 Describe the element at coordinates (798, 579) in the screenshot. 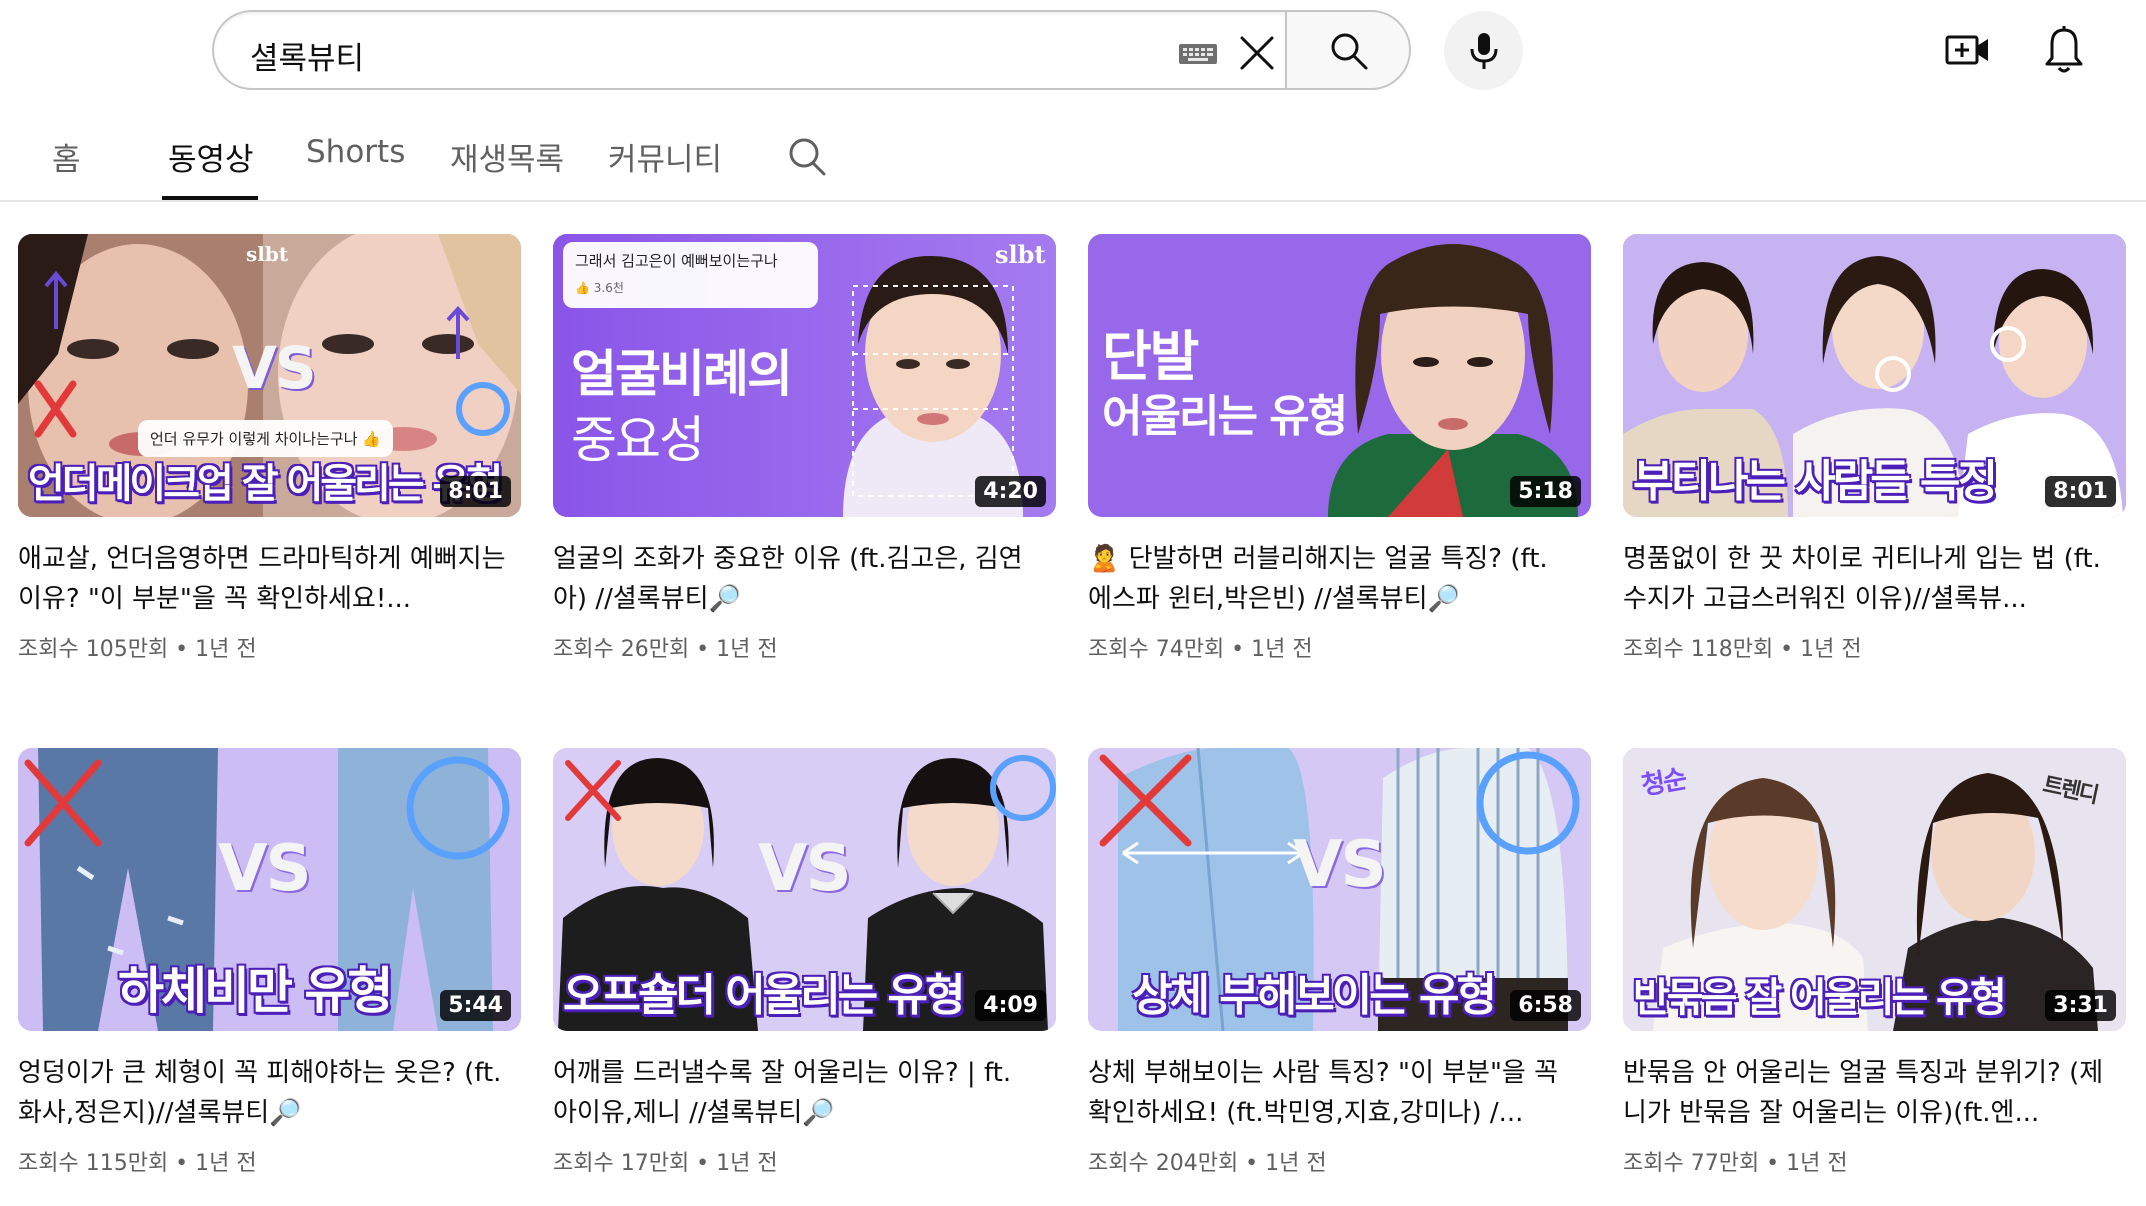

I see `video-title: 얼굴의 조화가 중요한 이유 (ft.김고은, 김연아) //셜록뷰티🔎` at that location.